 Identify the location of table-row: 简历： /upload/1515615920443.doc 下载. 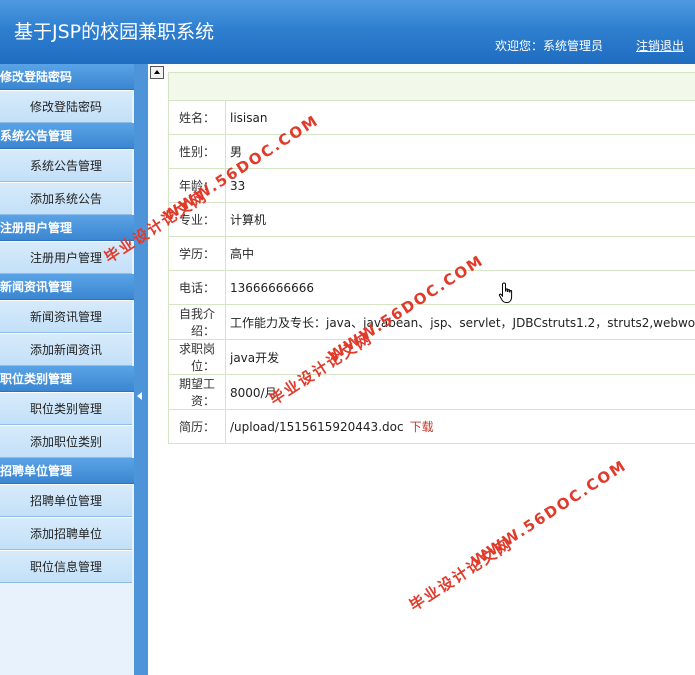
(431, 426).